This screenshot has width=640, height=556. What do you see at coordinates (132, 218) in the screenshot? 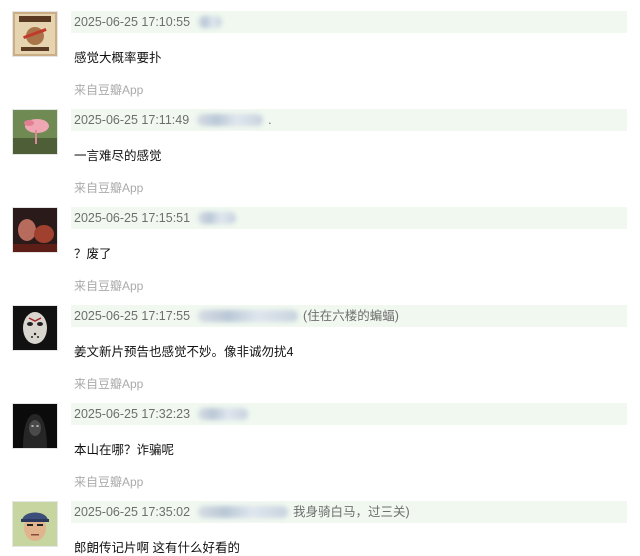
I see `comment-time: 2025-06-25 17:15:51` at bounding box center [132, 218].